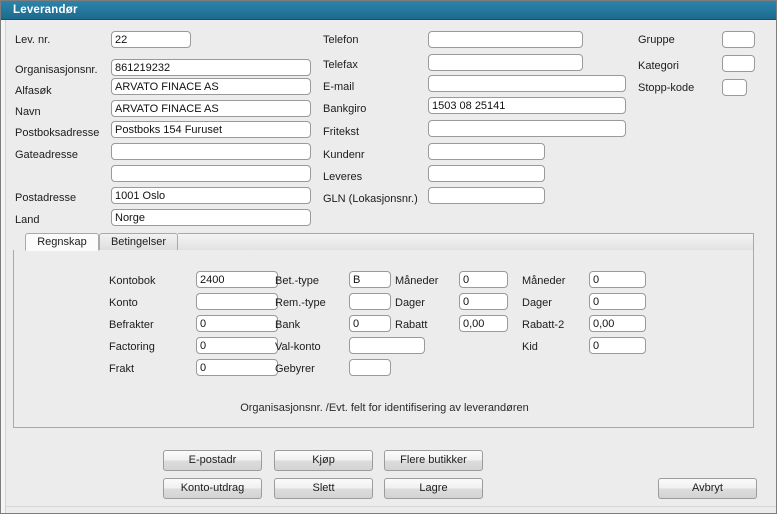 This screenshot has width=777, height=514. I want to click on input-kategori, so click(738, 63).